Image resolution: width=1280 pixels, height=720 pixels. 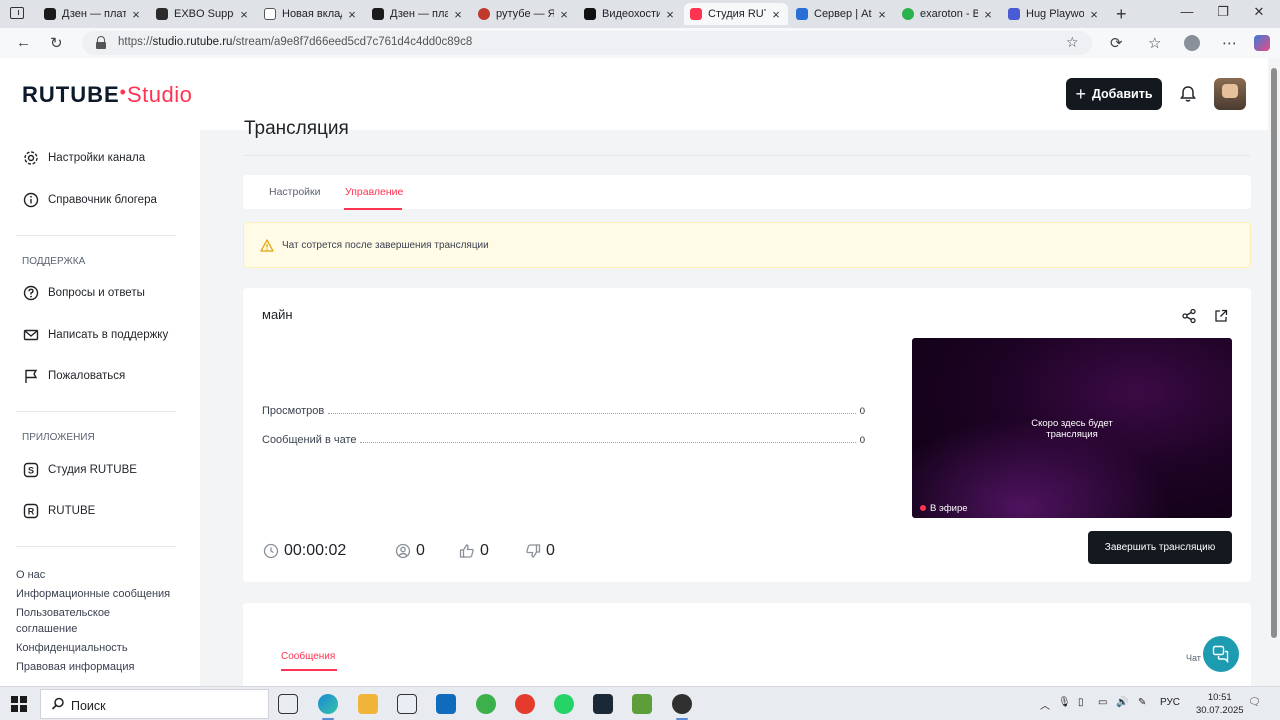 I want to click on dotted-leader, so click(x=608, y=442).